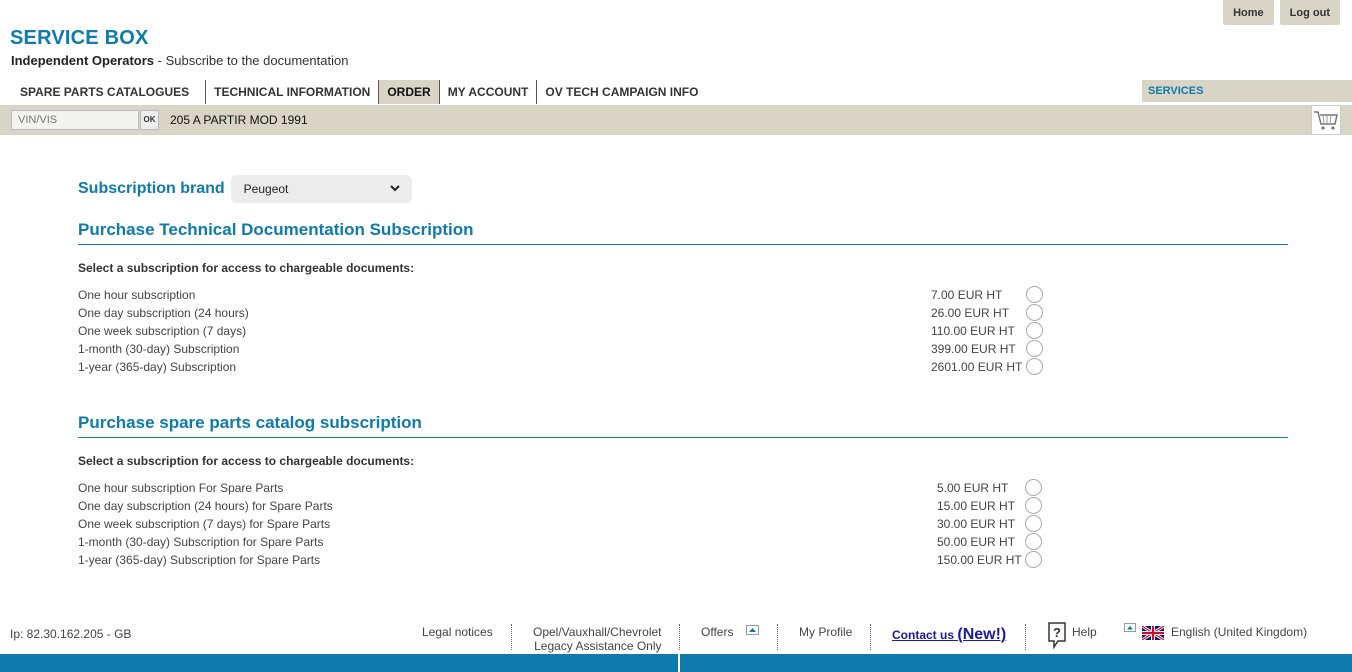 The height and width of the screenshot is (672, 1352). What do you see at coordinates (973, 331) in the screenshot?
I see `option-price: 110.00 EUR HT` at bounding box center [973, 331].